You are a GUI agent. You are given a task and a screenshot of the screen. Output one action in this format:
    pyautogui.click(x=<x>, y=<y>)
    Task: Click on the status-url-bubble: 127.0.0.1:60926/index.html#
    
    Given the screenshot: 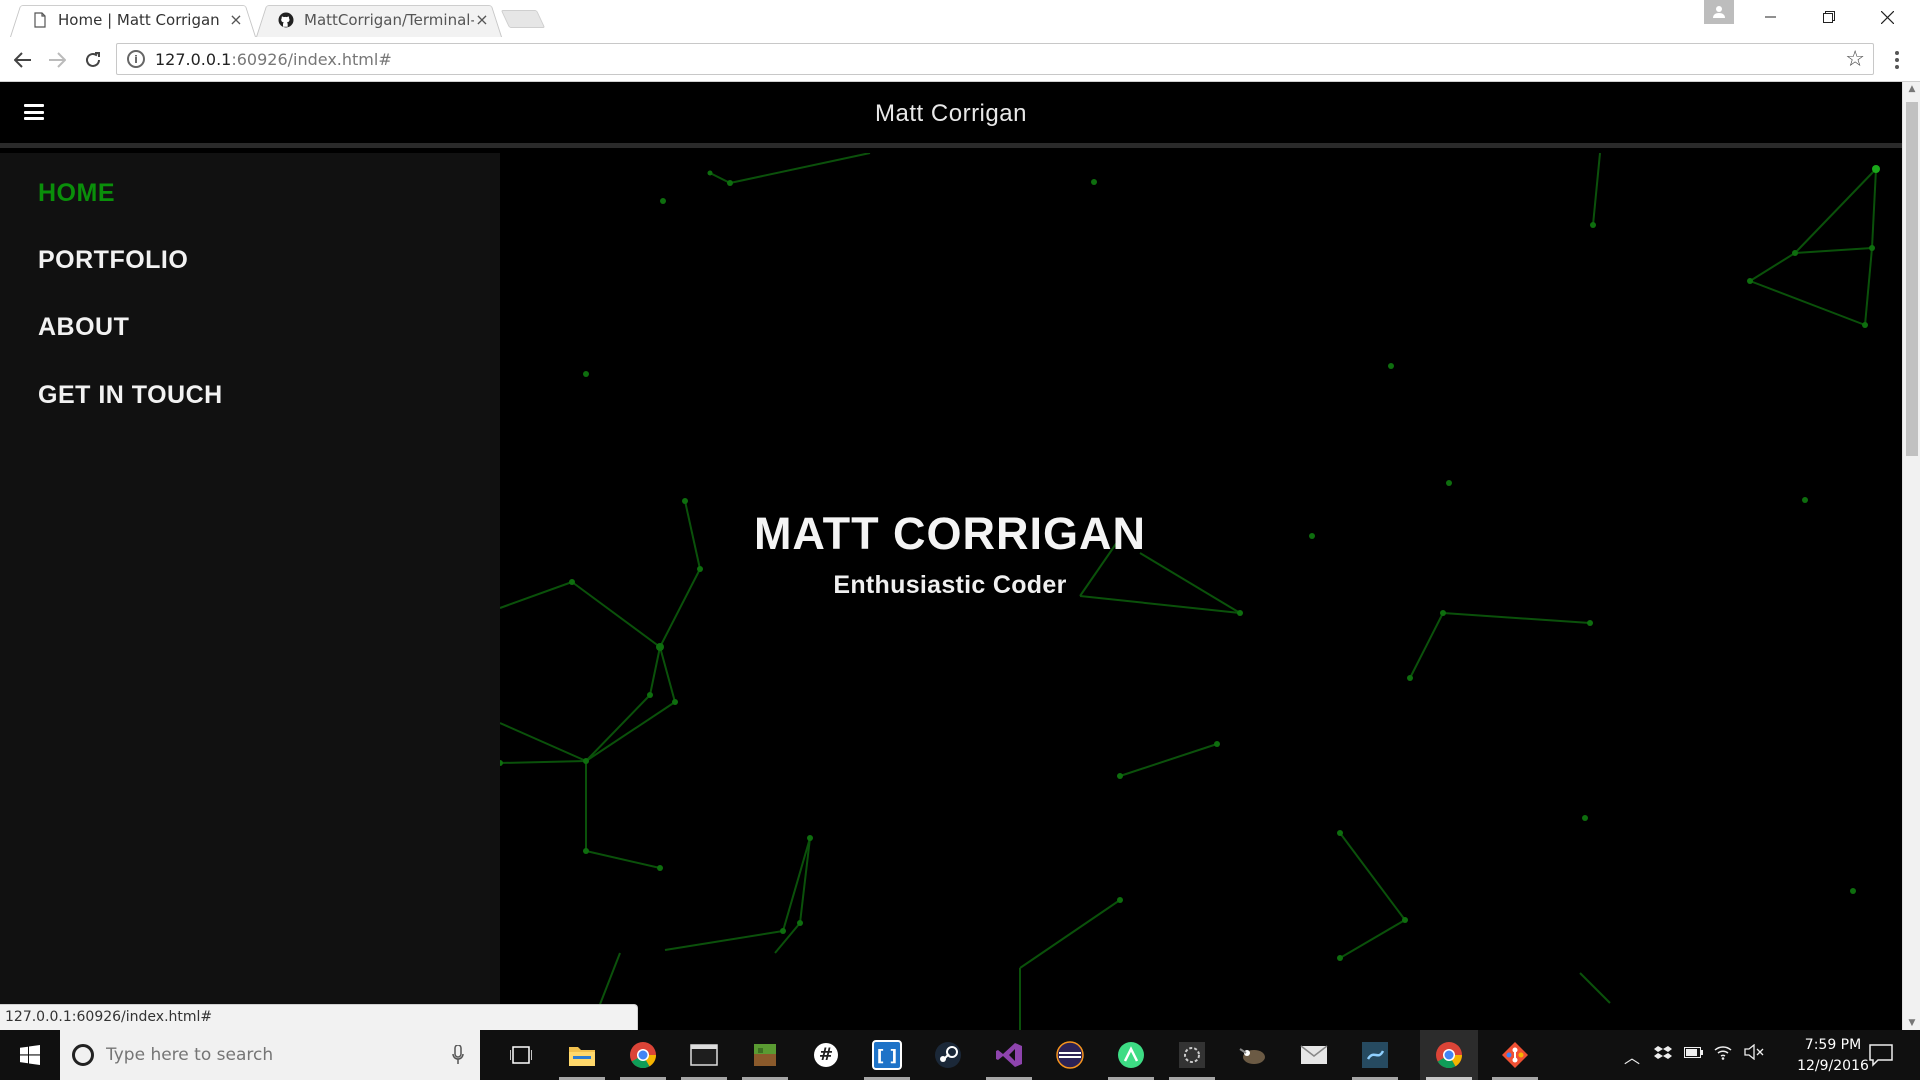 What is the action you would take?
    pyautogui.click(x=319, y=1017)
    